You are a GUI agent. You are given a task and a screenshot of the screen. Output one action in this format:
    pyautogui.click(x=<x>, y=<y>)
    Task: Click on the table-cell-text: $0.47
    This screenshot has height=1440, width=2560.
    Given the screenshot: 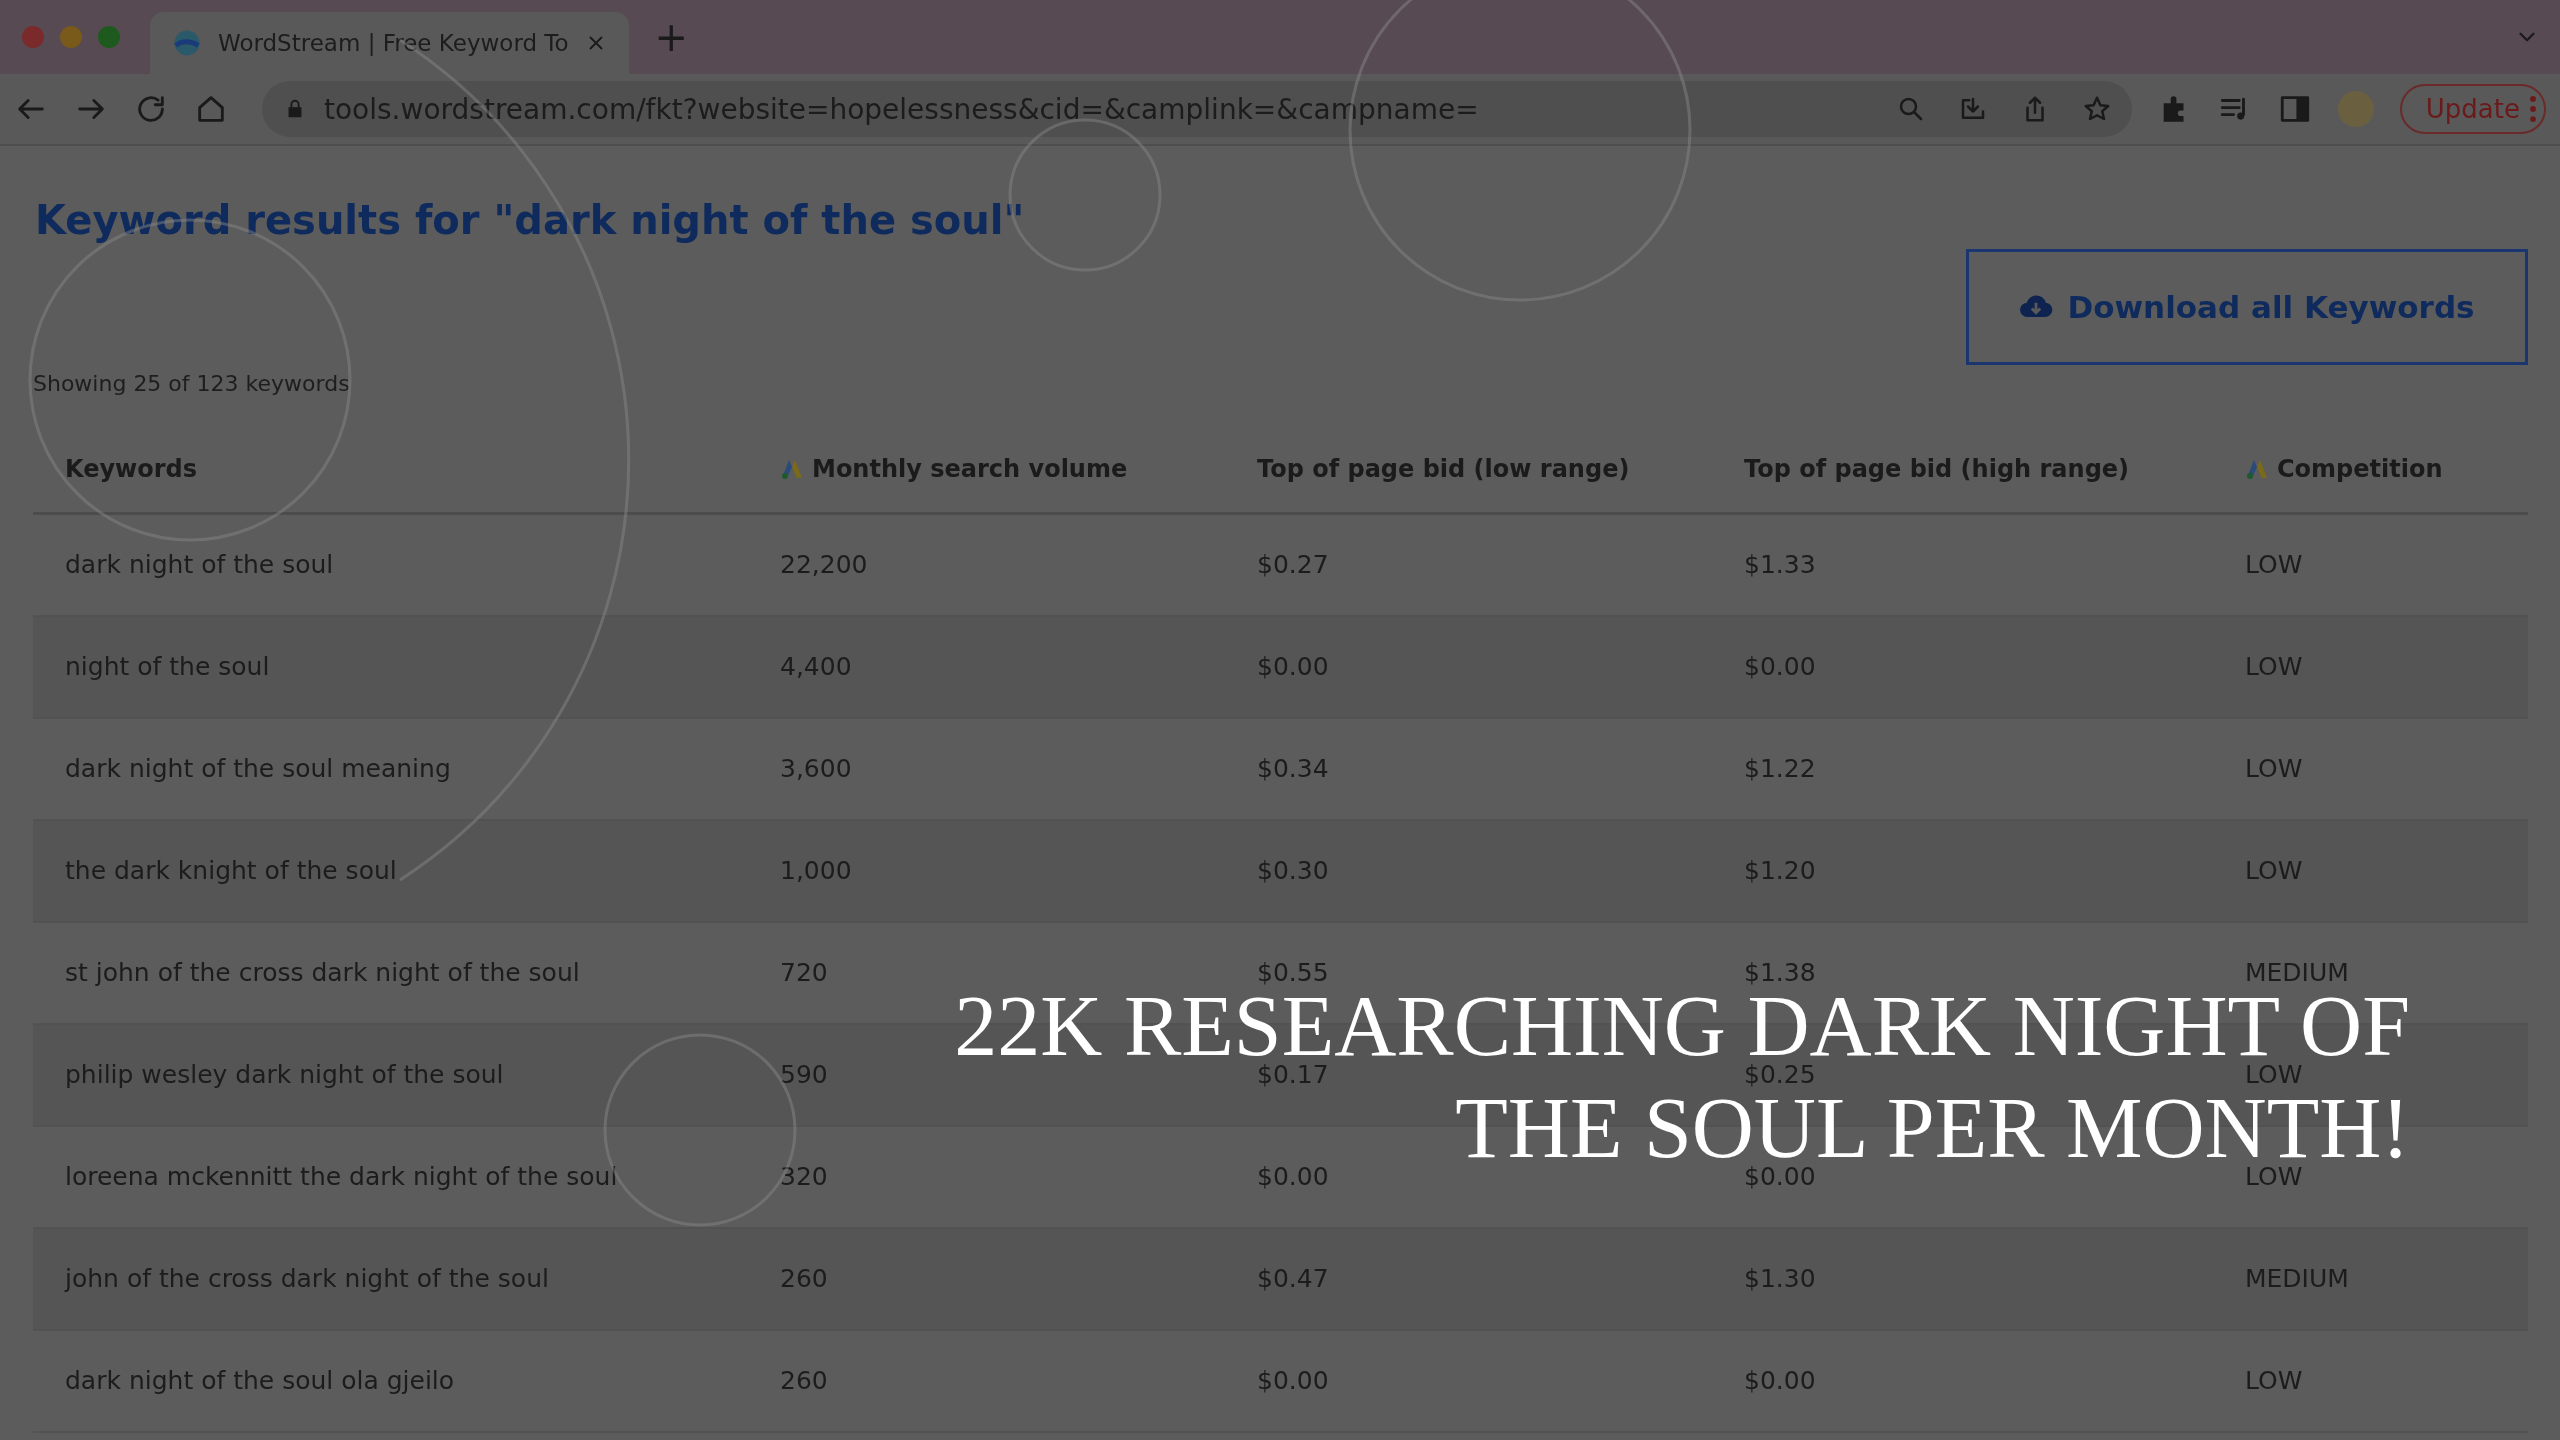 What is the action you would take?
    pyautogui.click(x=1293, y=1279)
    